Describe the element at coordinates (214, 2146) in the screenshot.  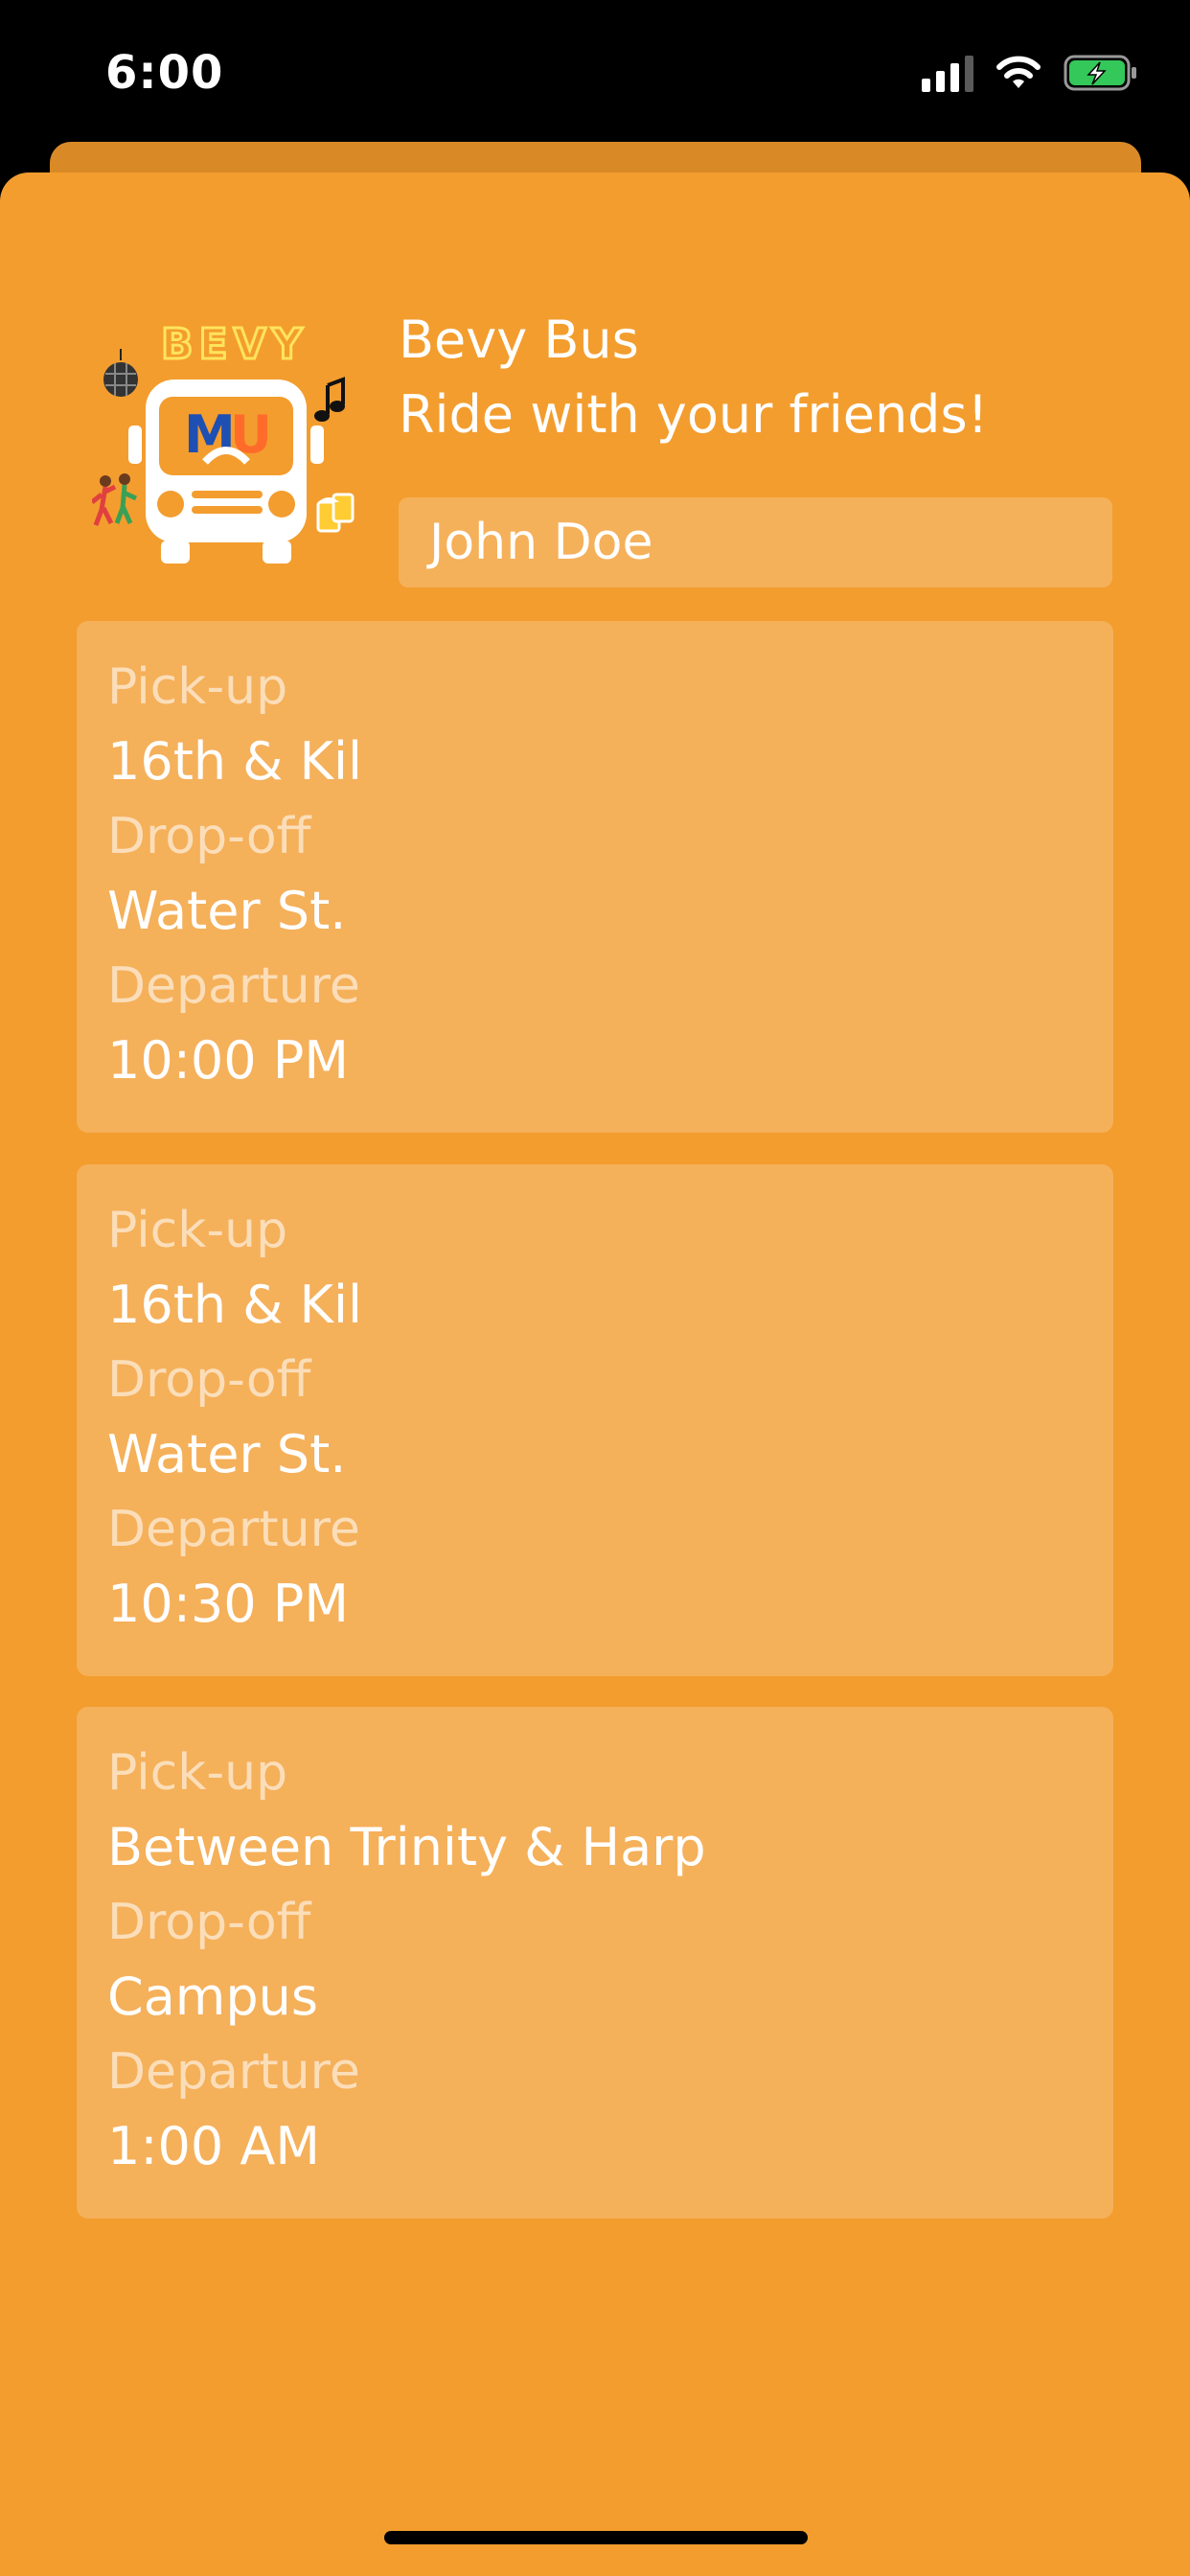
I see `departure-value: 1:00 AM` at that location.